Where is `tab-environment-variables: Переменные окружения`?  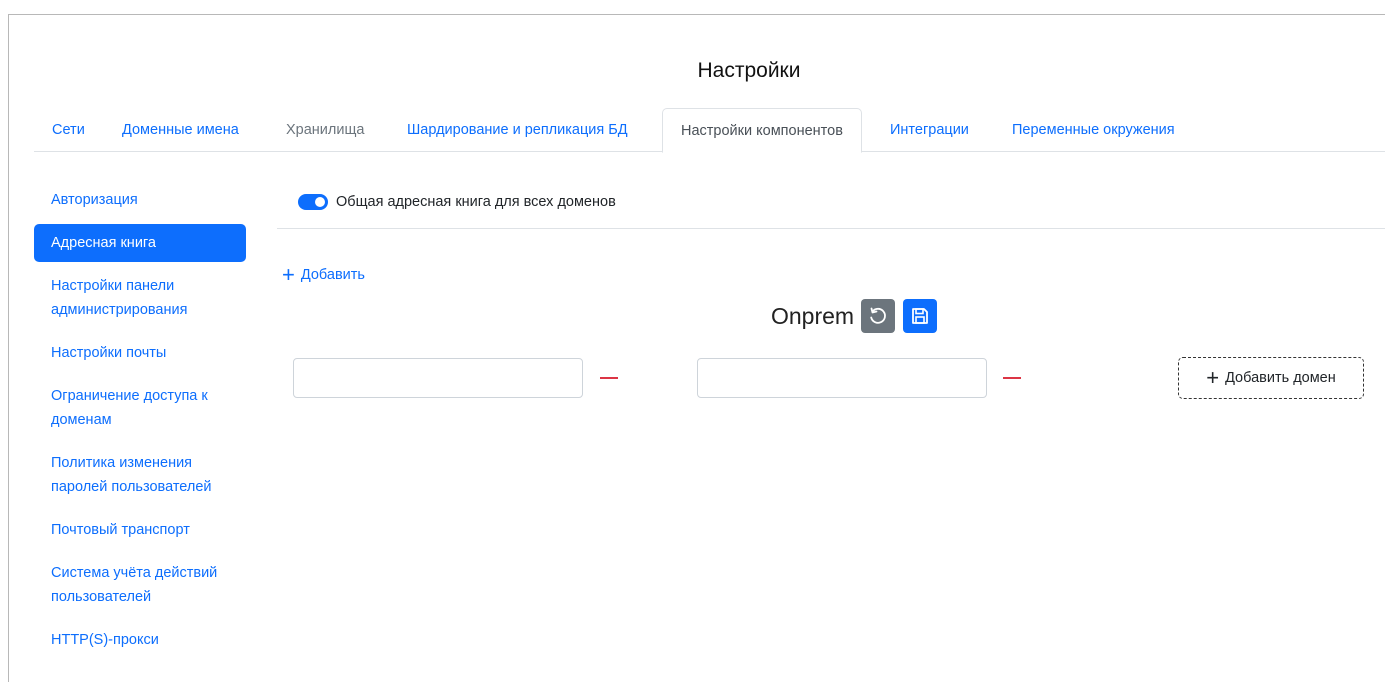
tab-environment-variables: Переменные окружения is located at coordinates (1093, 130).